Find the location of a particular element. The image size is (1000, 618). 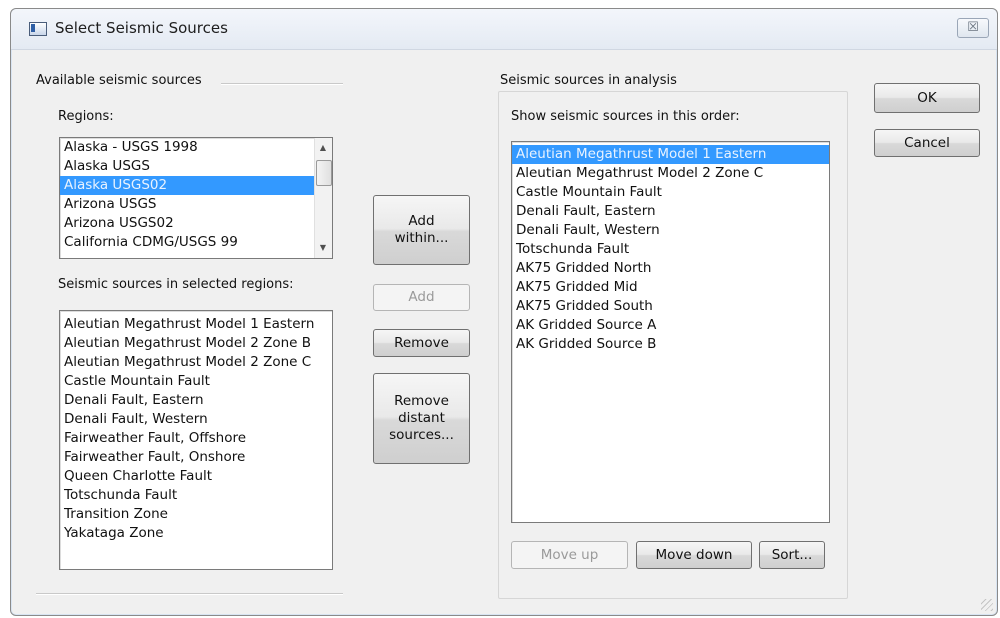

region-source-list-item: Fairweather Fault, Onshore is located at coordinates (196, 457).